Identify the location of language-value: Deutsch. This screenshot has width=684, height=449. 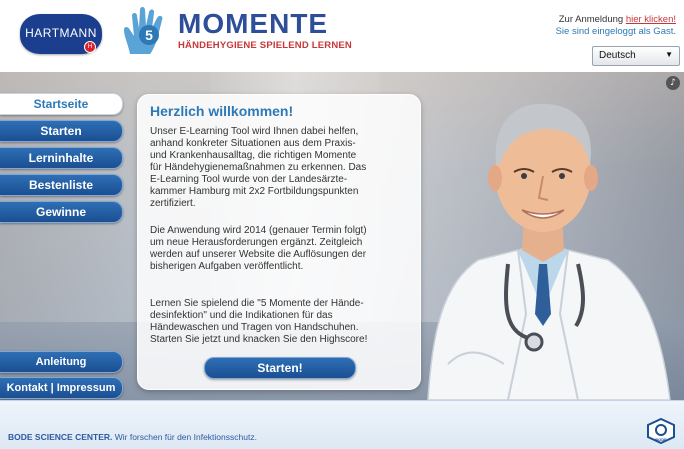
(617, 55).